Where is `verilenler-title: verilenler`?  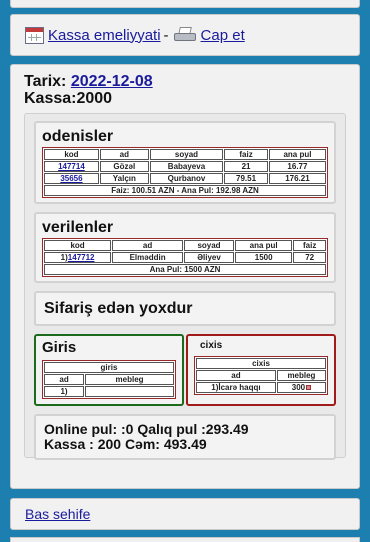 verilenler-title: verilenler is located at coordinates (78, 227).